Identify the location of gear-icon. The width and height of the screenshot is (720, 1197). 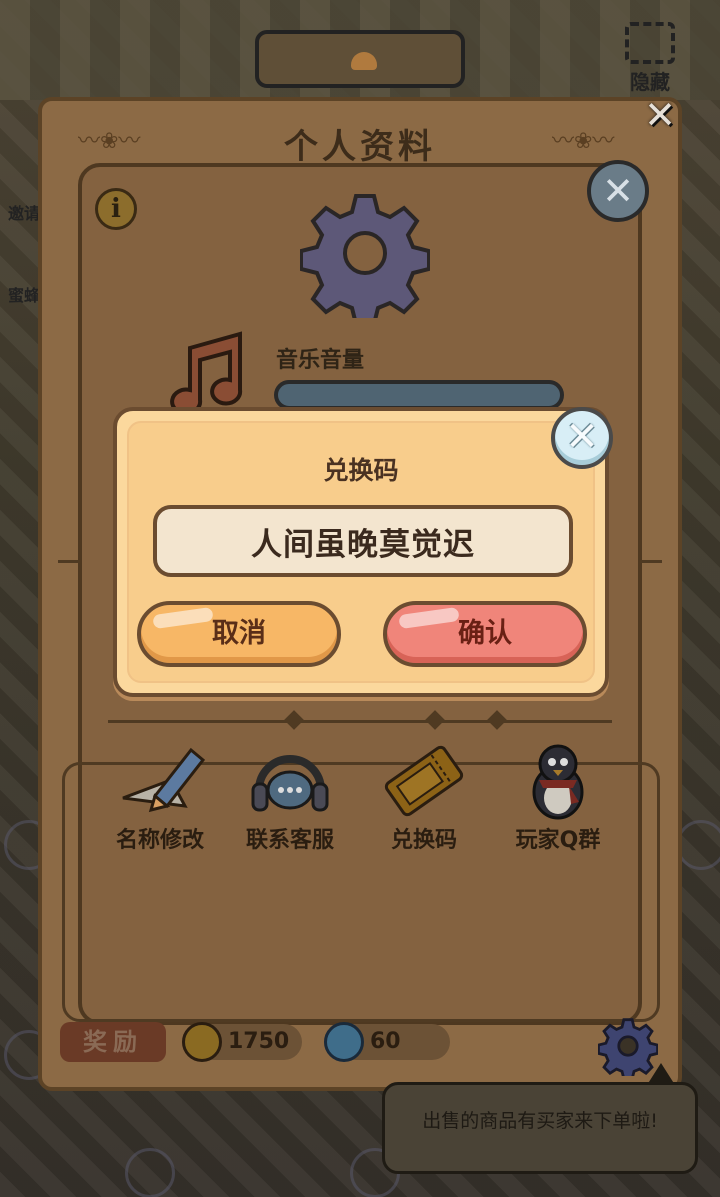
(365, 256).